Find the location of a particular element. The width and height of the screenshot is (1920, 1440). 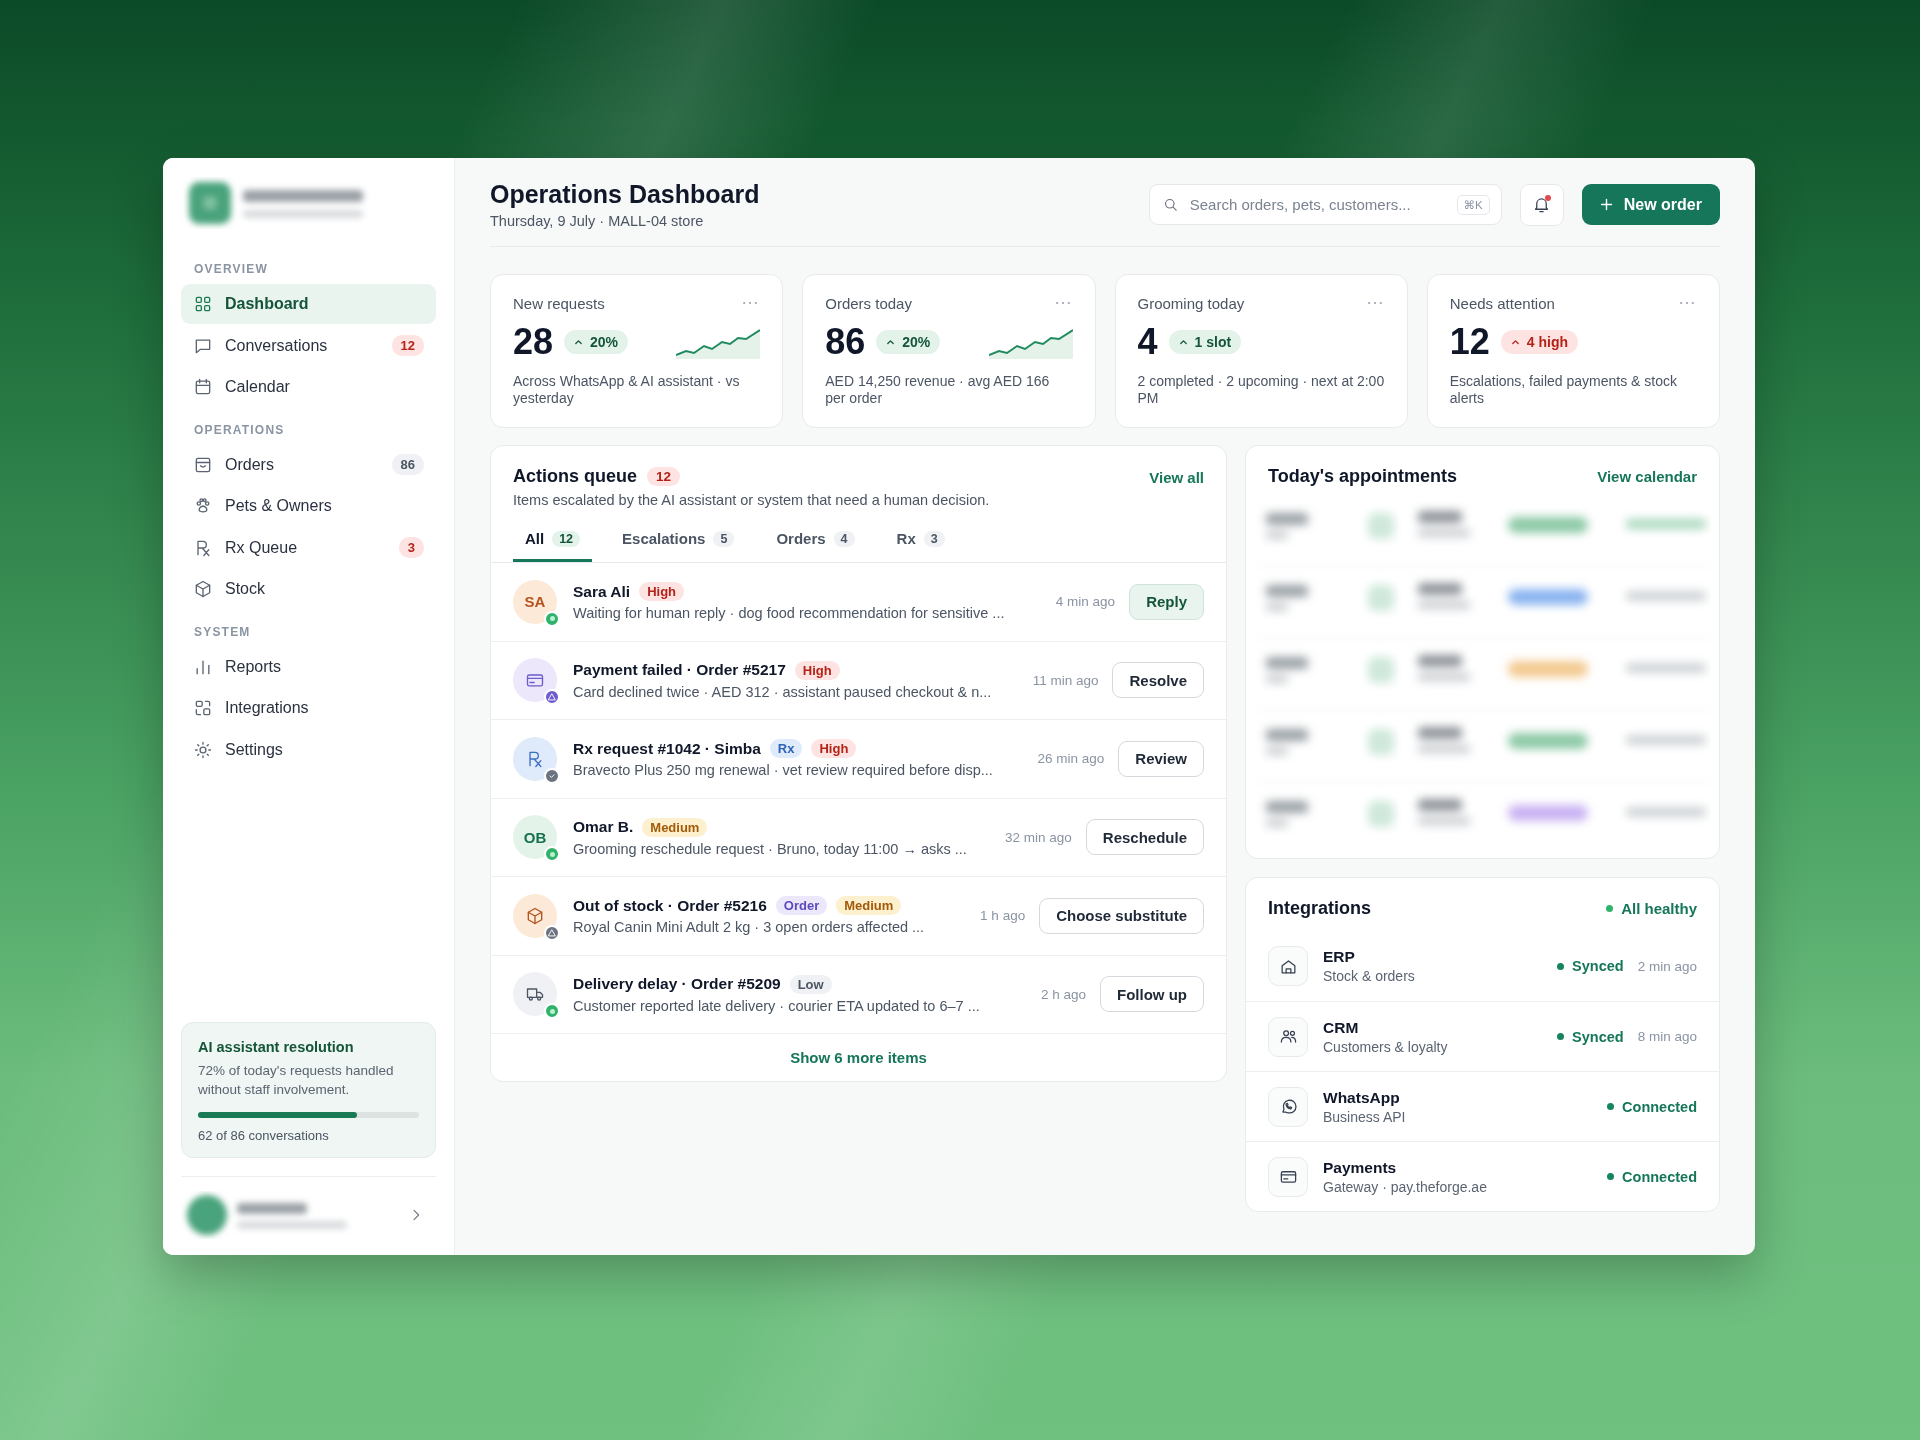

view-calendar-link: View calendar is located at coordinates (1647, 476).